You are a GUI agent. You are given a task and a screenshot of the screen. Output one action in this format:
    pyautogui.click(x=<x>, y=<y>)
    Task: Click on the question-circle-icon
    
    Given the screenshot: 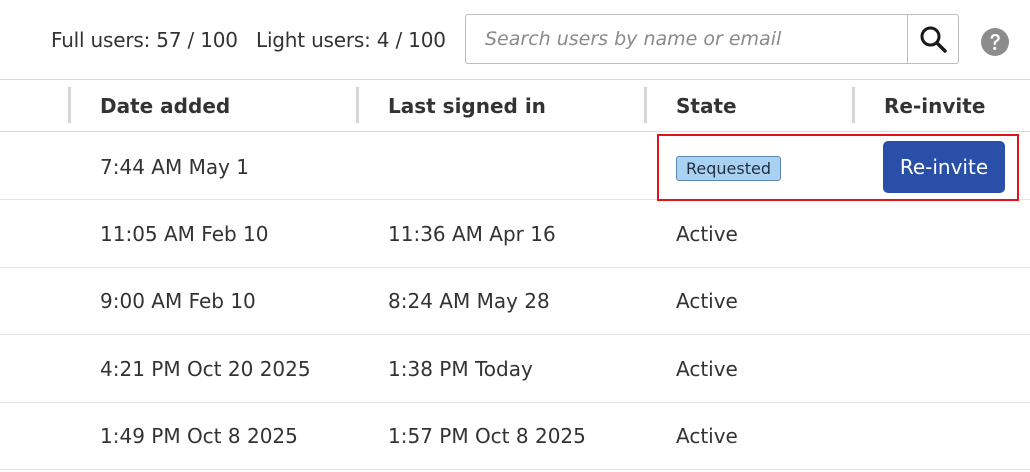 What is the action you would take?
    pyautogui.click(x=995, y=42)
    